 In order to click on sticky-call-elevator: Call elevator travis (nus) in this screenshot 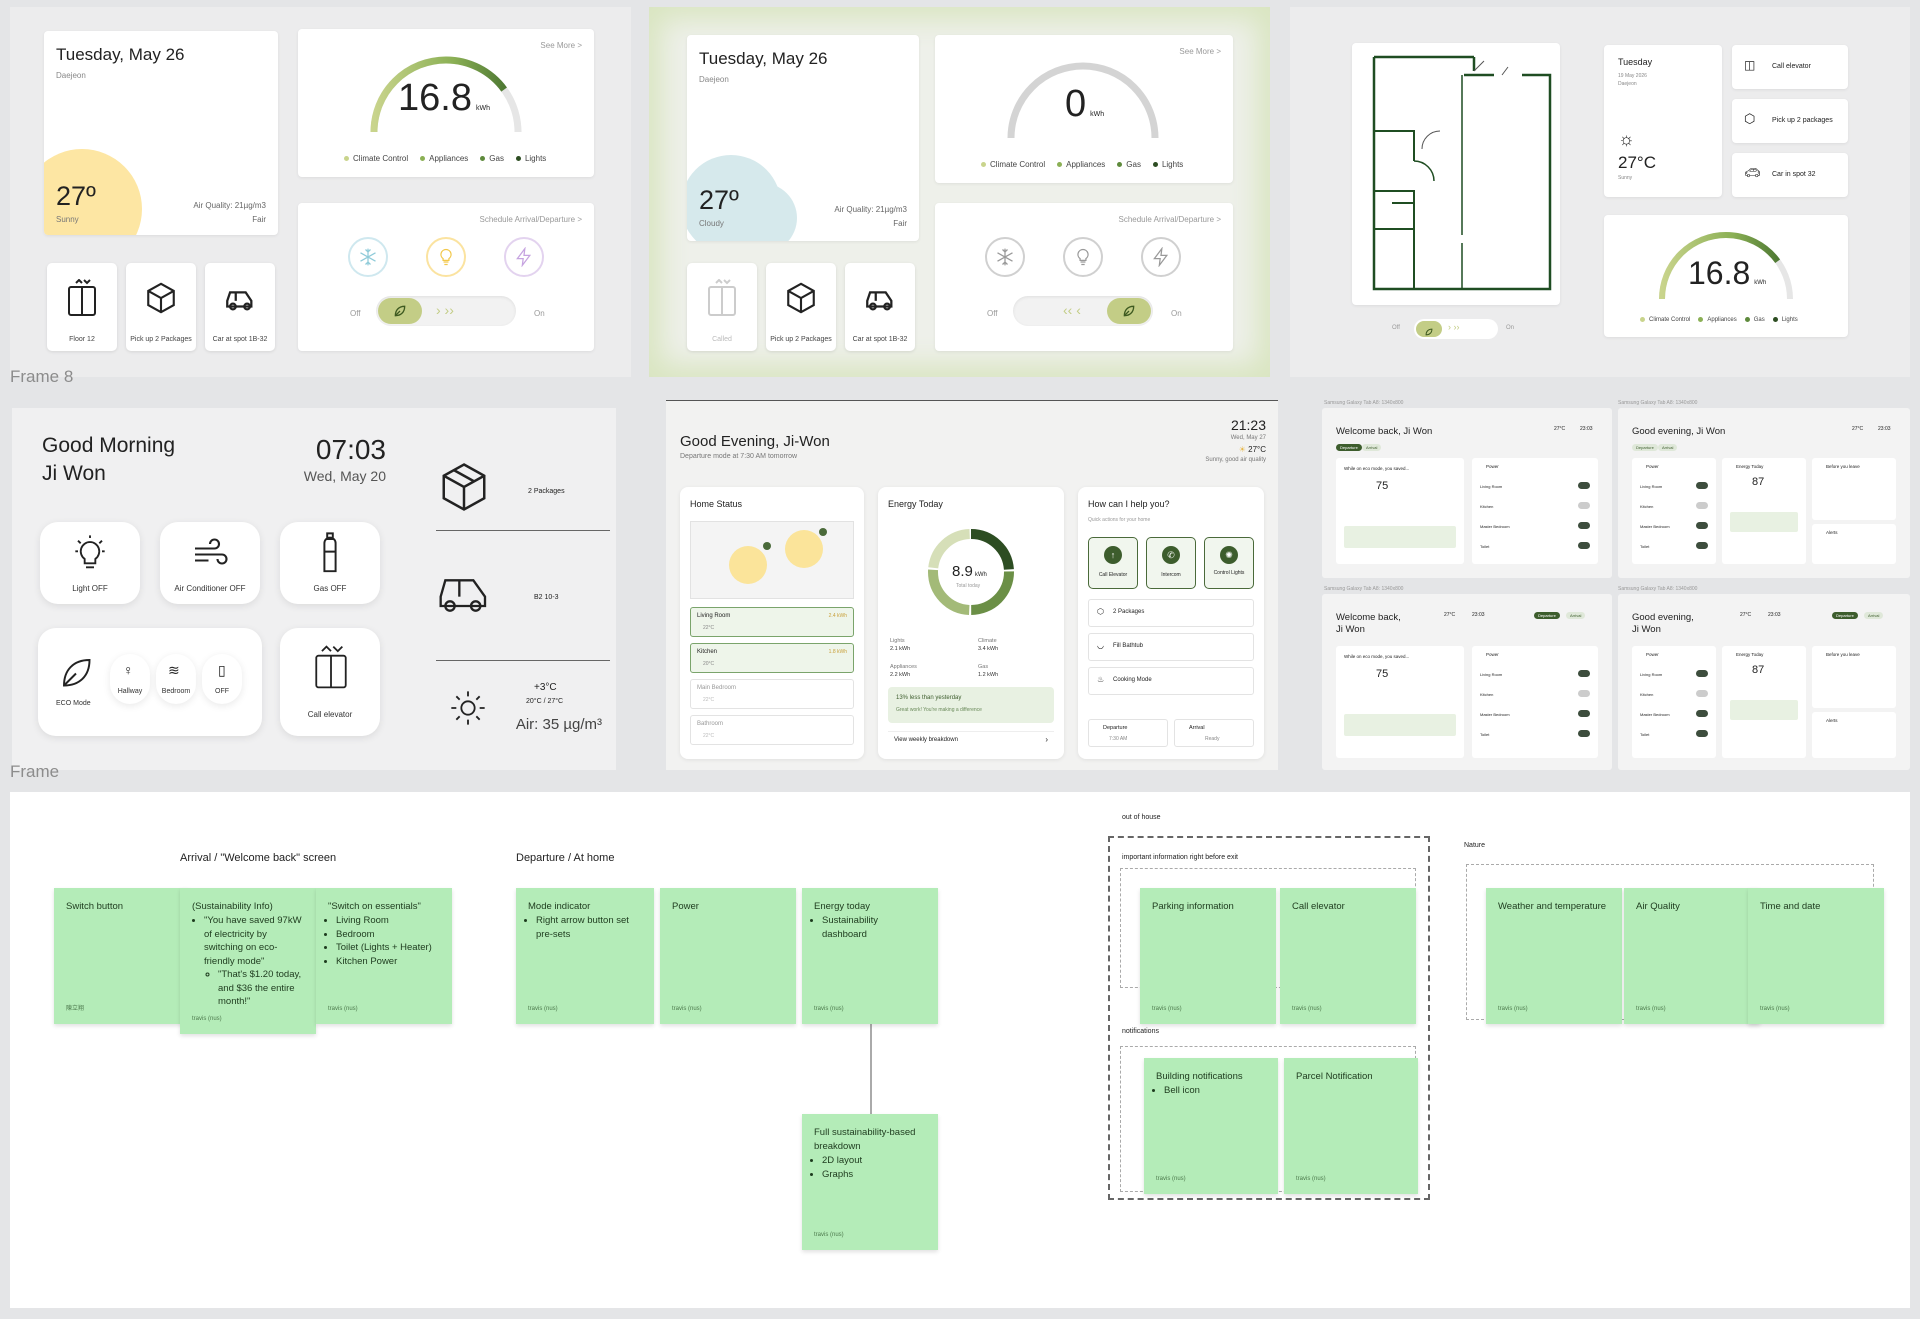, I will do `click(1348, 956)`.